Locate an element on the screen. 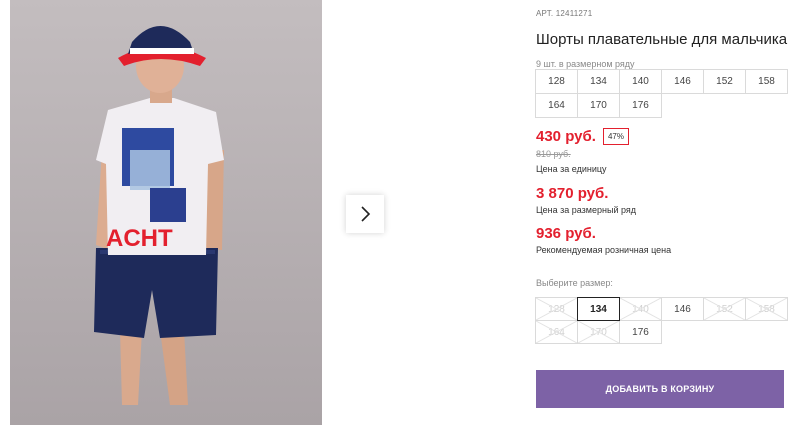 The image size is (800, 425). price-row: 430 руб. 47% is located at coordinates (582, 136).